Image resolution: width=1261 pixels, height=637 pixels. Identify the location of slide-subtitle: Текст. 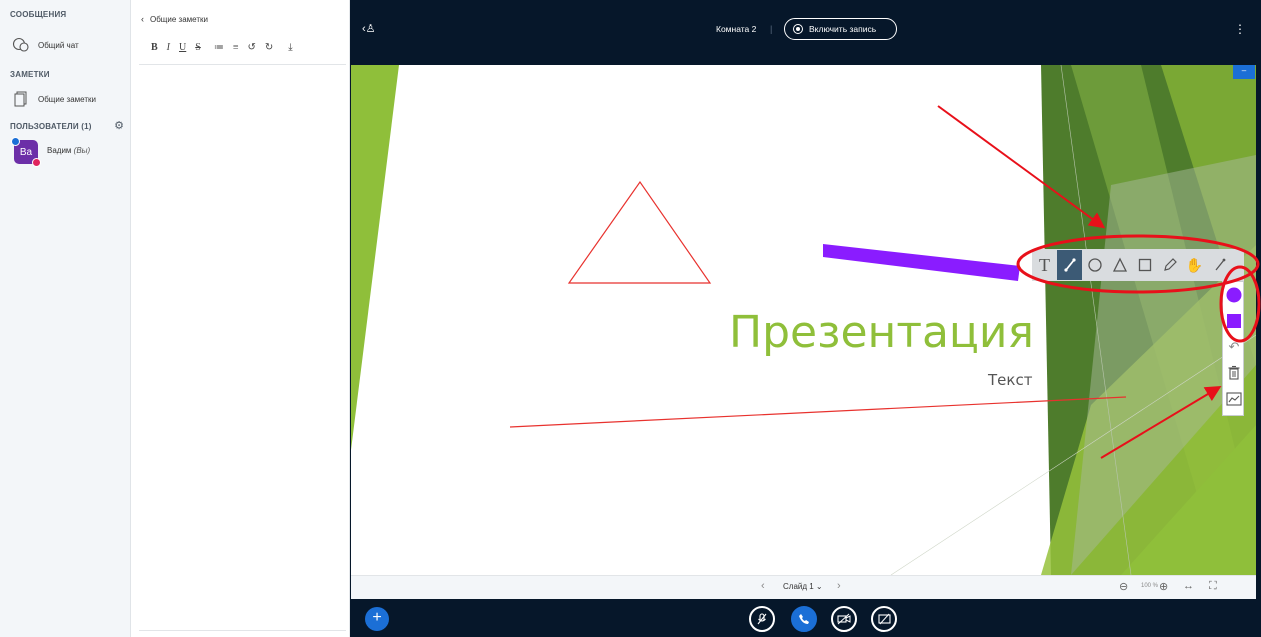
(1010, 380).